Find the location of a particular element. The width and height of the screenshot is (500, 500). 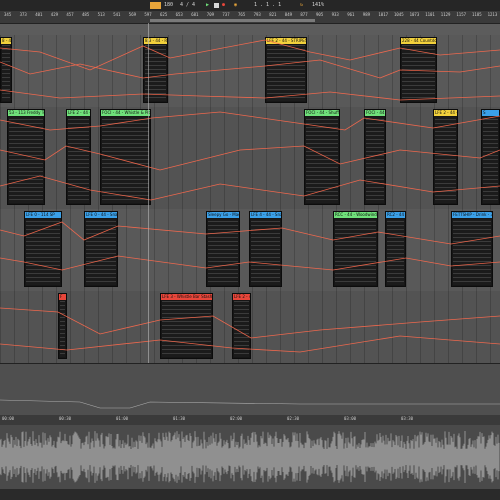

time-mark: 01:30 is located at coordinates (179, 418).